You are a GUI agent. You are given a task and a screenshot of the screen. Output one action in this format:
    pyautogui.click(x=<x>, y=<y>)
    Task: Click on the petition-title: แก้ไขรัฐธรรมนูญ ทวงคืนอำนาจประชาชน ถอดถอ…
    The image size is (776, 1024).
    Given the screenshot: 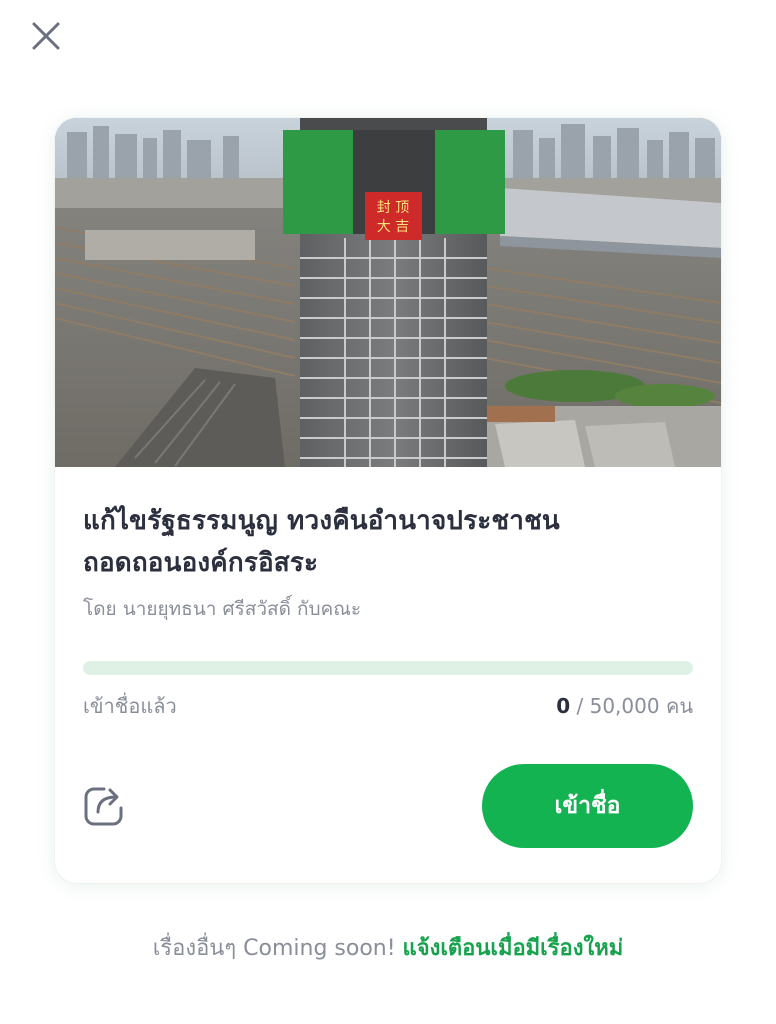 What is the action you would take?
    pyautogui.click(x=388, y=542)
    